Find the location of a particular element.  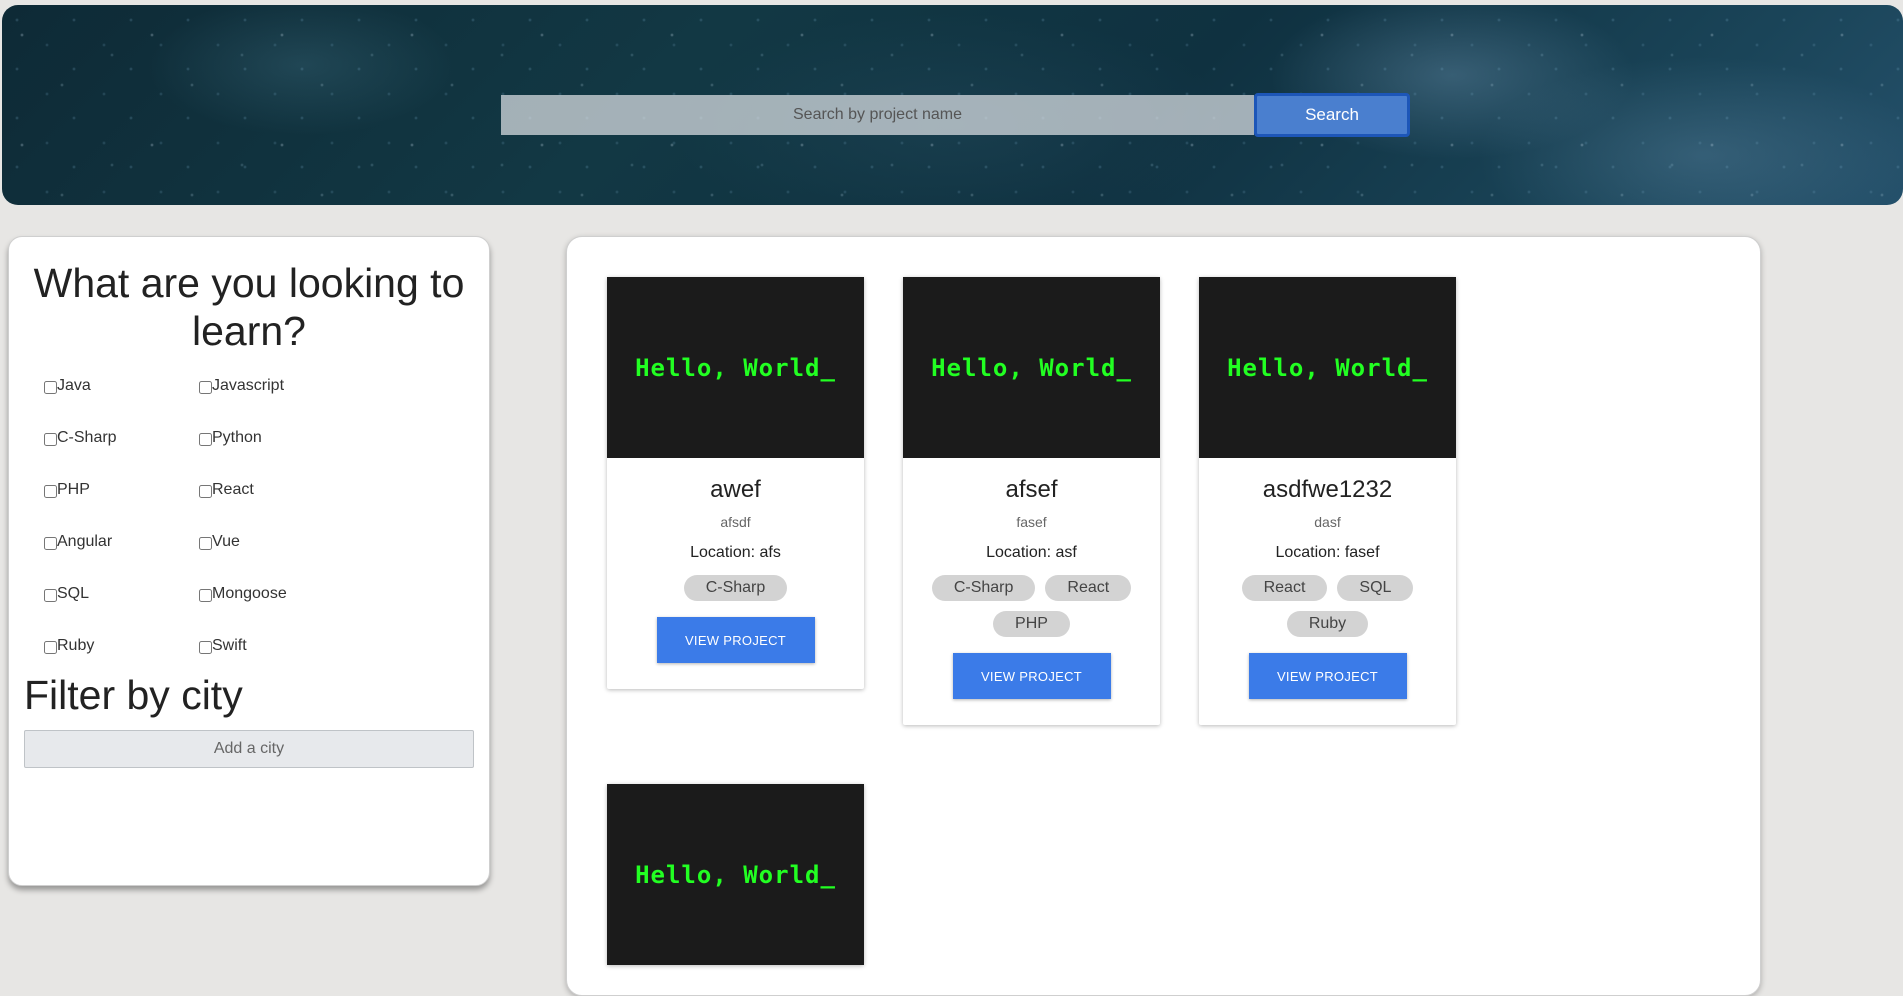

language-label: Mongoose is located at coordinates (249, 593).